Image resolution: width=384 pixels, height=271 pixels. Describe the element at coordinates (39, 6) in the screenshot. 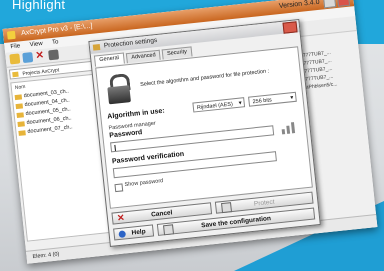

I see `header-text: Highlight` at that location.